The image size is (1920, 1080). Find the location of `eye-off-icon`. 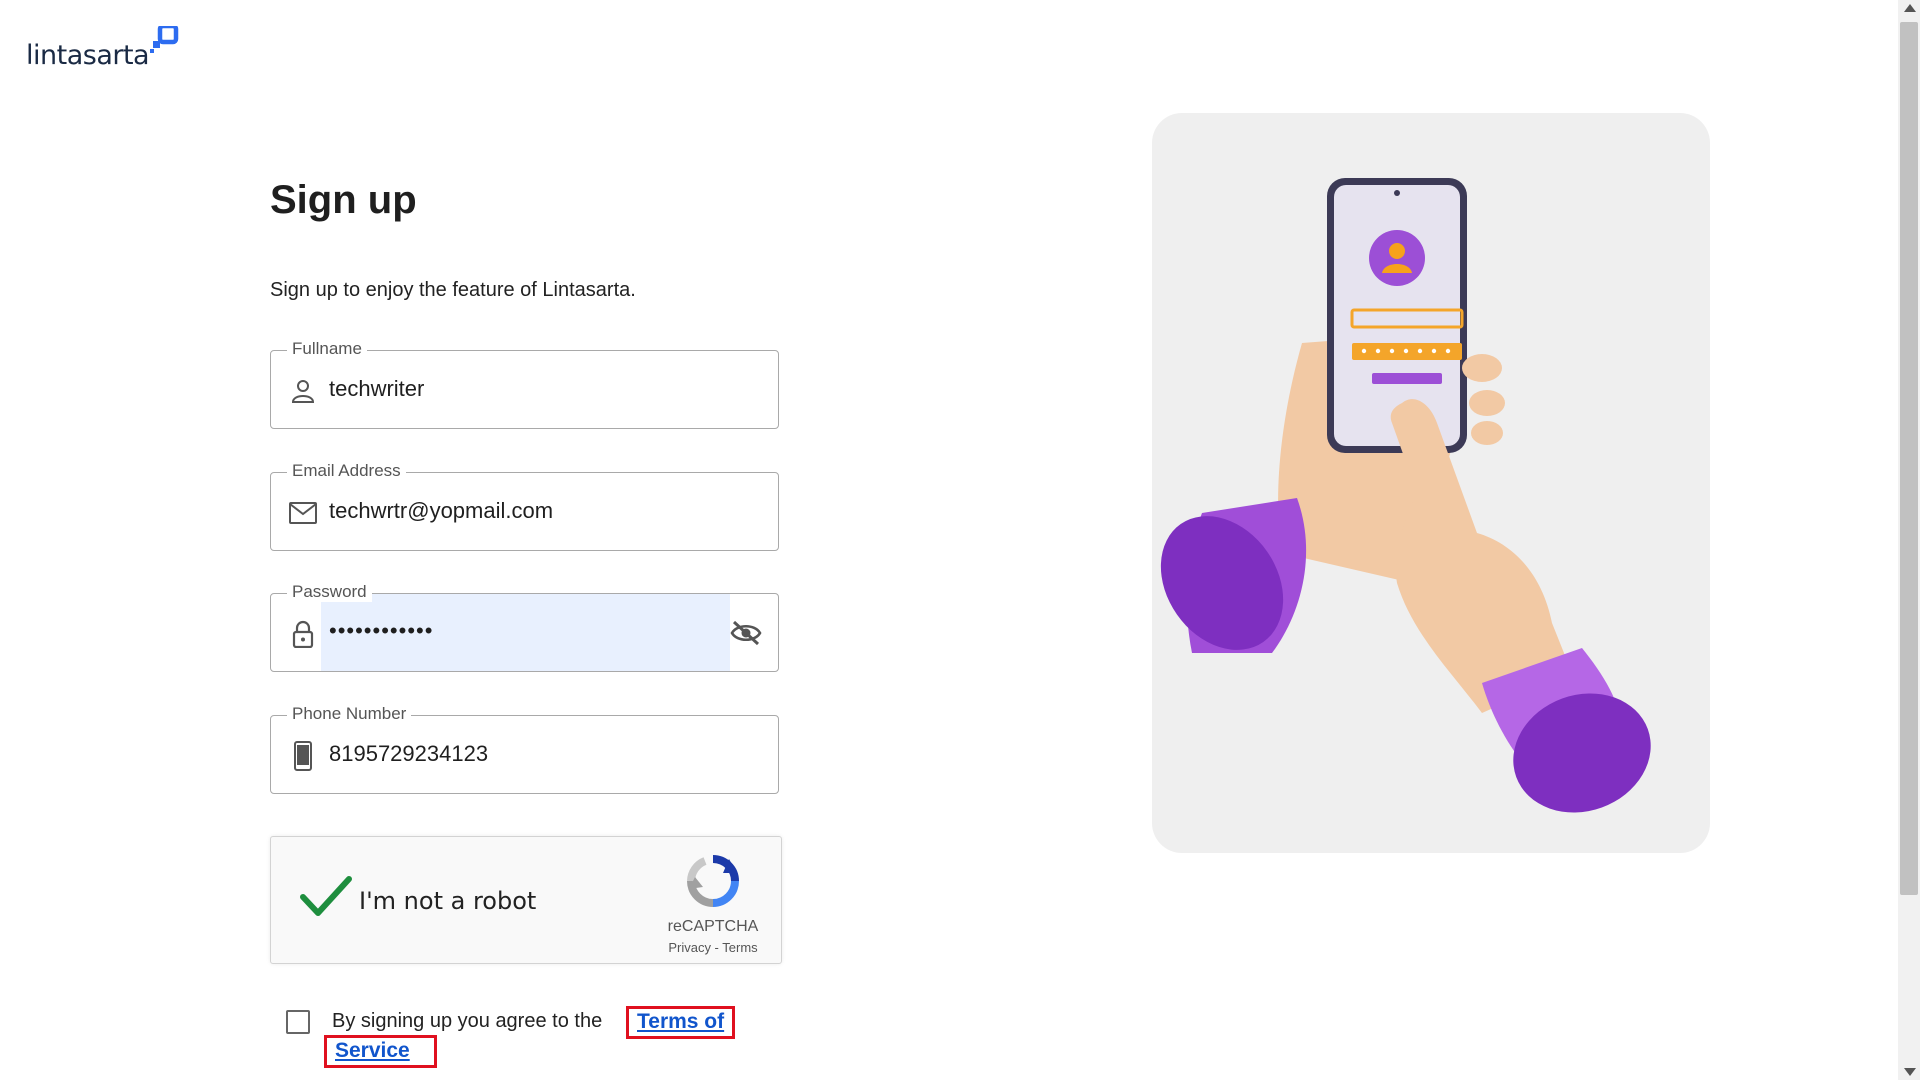

eye-off-icon is located at coordinates (746, 633).